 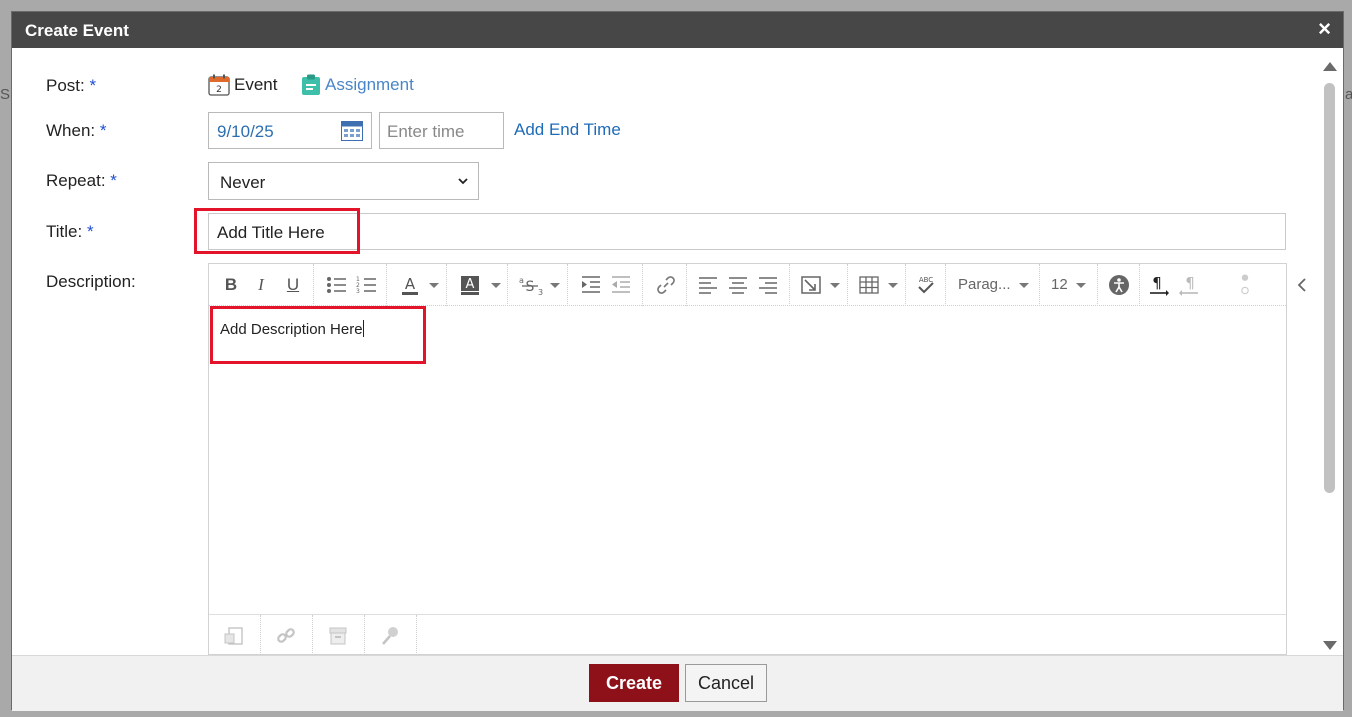 I want to click on table-dropdown, so click(x=891, y=285).